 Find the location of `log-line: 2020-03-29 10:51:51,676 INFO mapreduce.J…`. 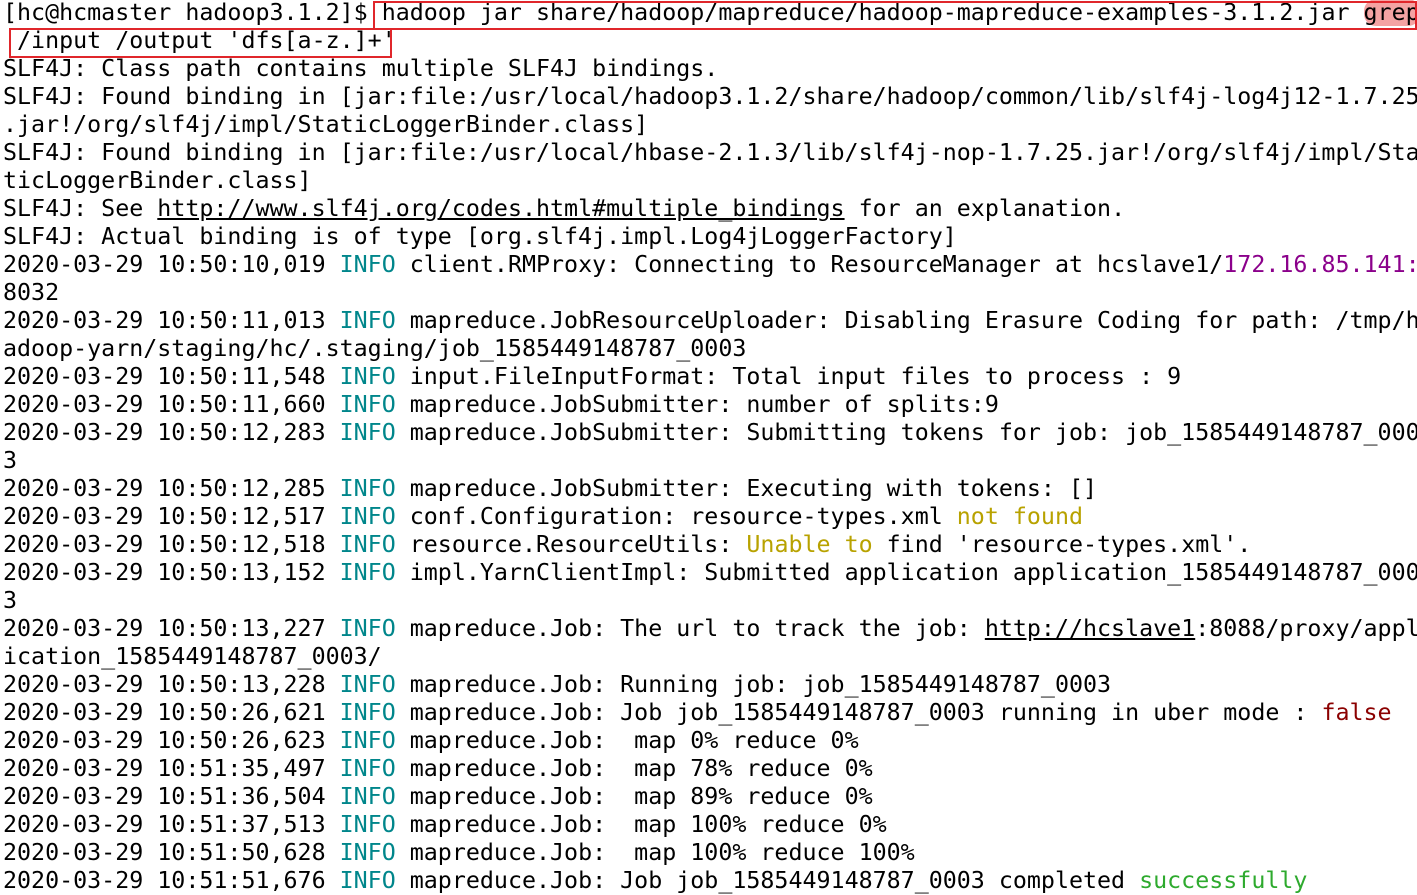

log-line: 2020-03-29 10:51:51,676 INFO mapreduce.J… is located at coordinates (710, 881).